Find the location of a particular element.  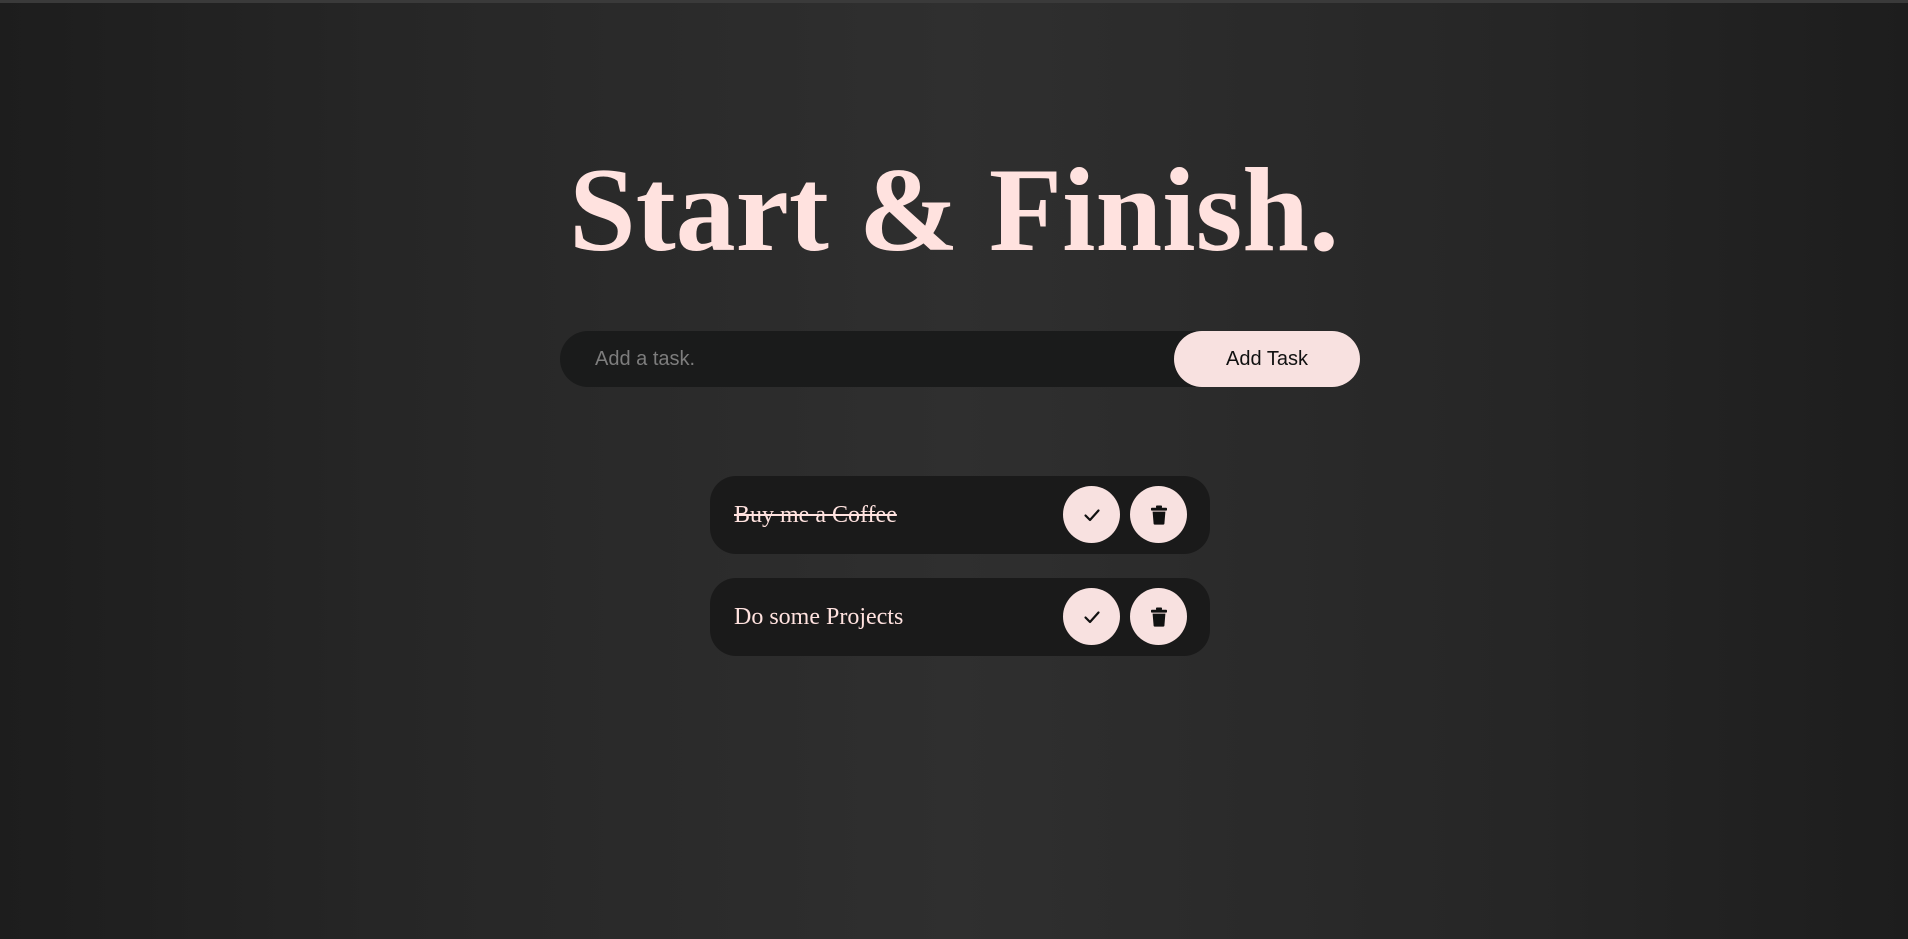

task-item: Buy me a Coffee is located at coordinates (960, 515).